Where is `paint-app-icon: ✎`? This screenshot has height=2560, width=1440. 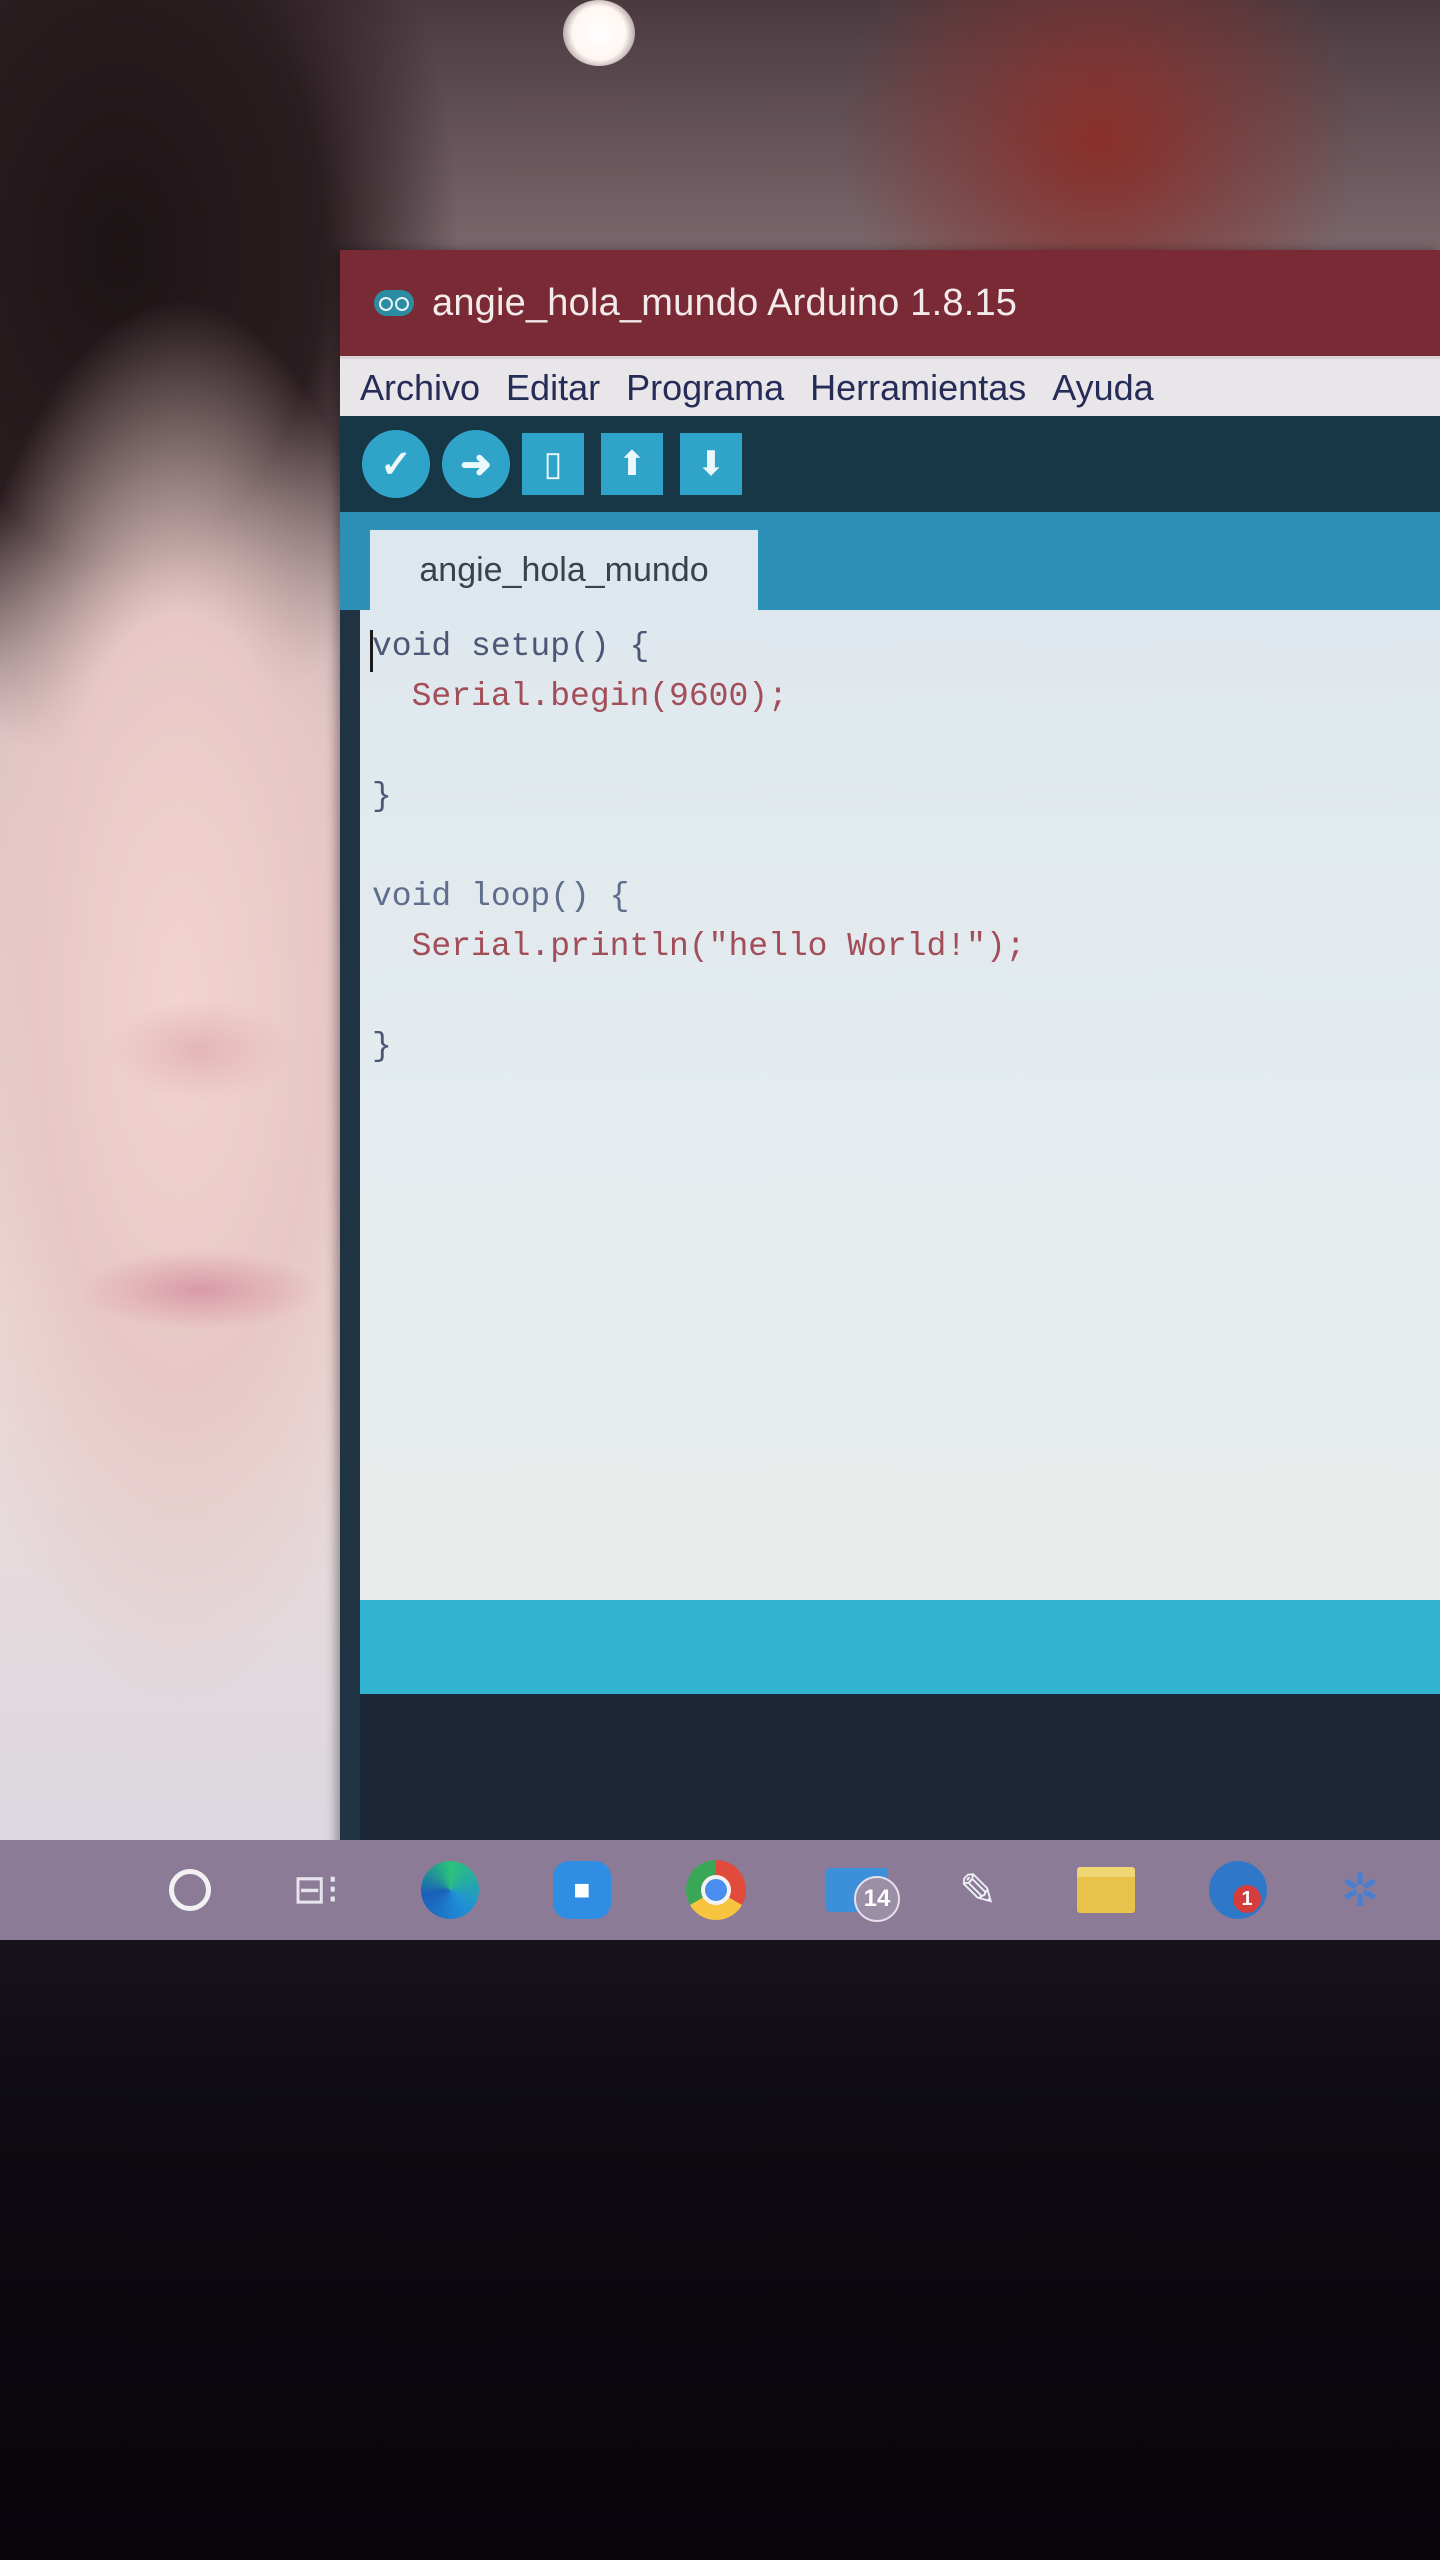 paint-app-icon: ✎ is located at coordinates (978, 1890).